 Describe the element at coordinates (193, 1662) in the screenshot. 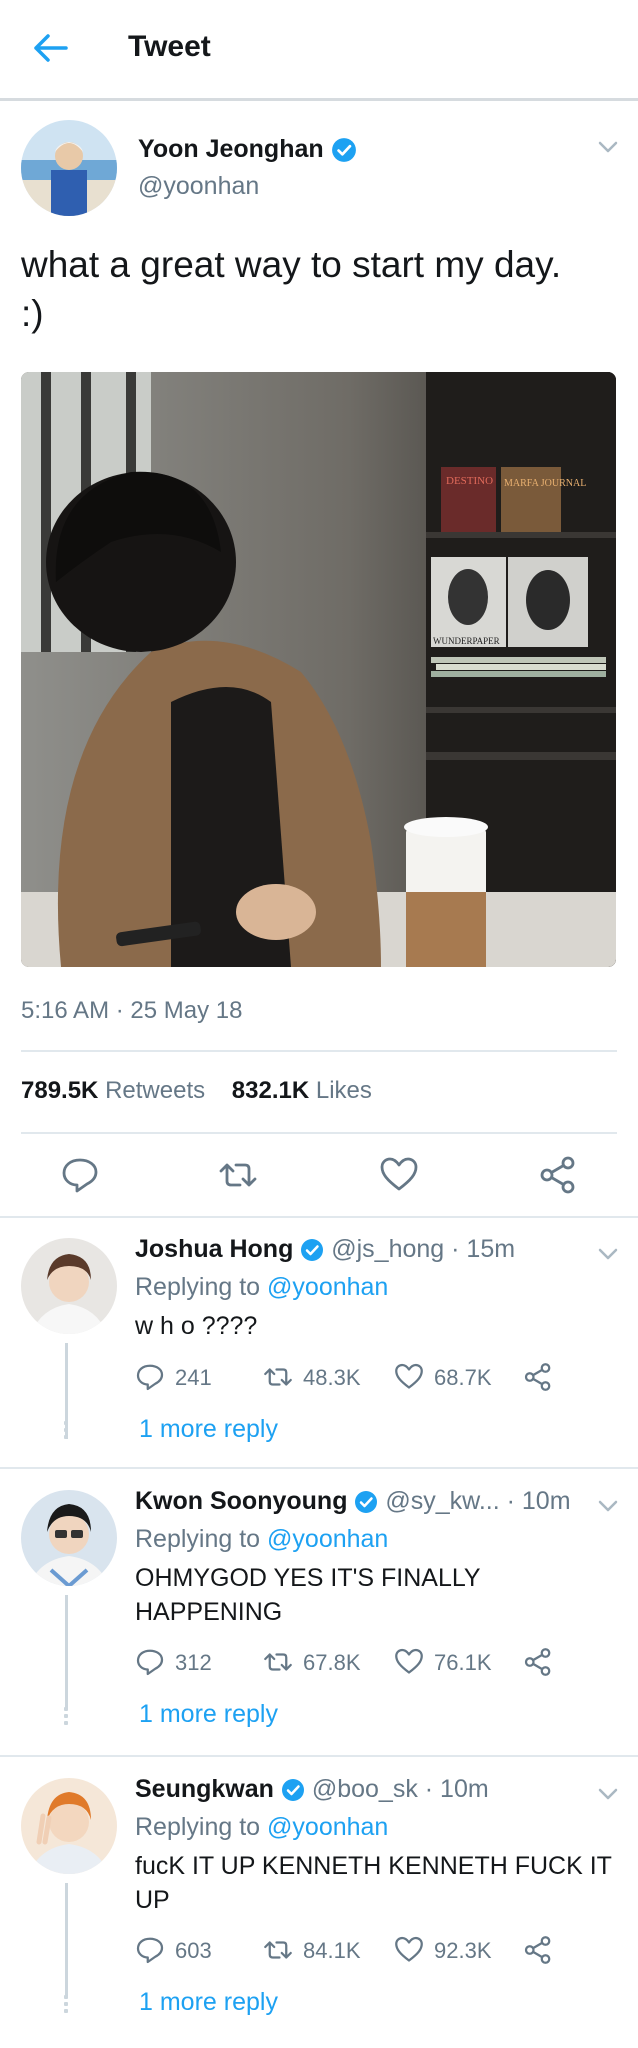

I see `reply-count: 312` at that location.